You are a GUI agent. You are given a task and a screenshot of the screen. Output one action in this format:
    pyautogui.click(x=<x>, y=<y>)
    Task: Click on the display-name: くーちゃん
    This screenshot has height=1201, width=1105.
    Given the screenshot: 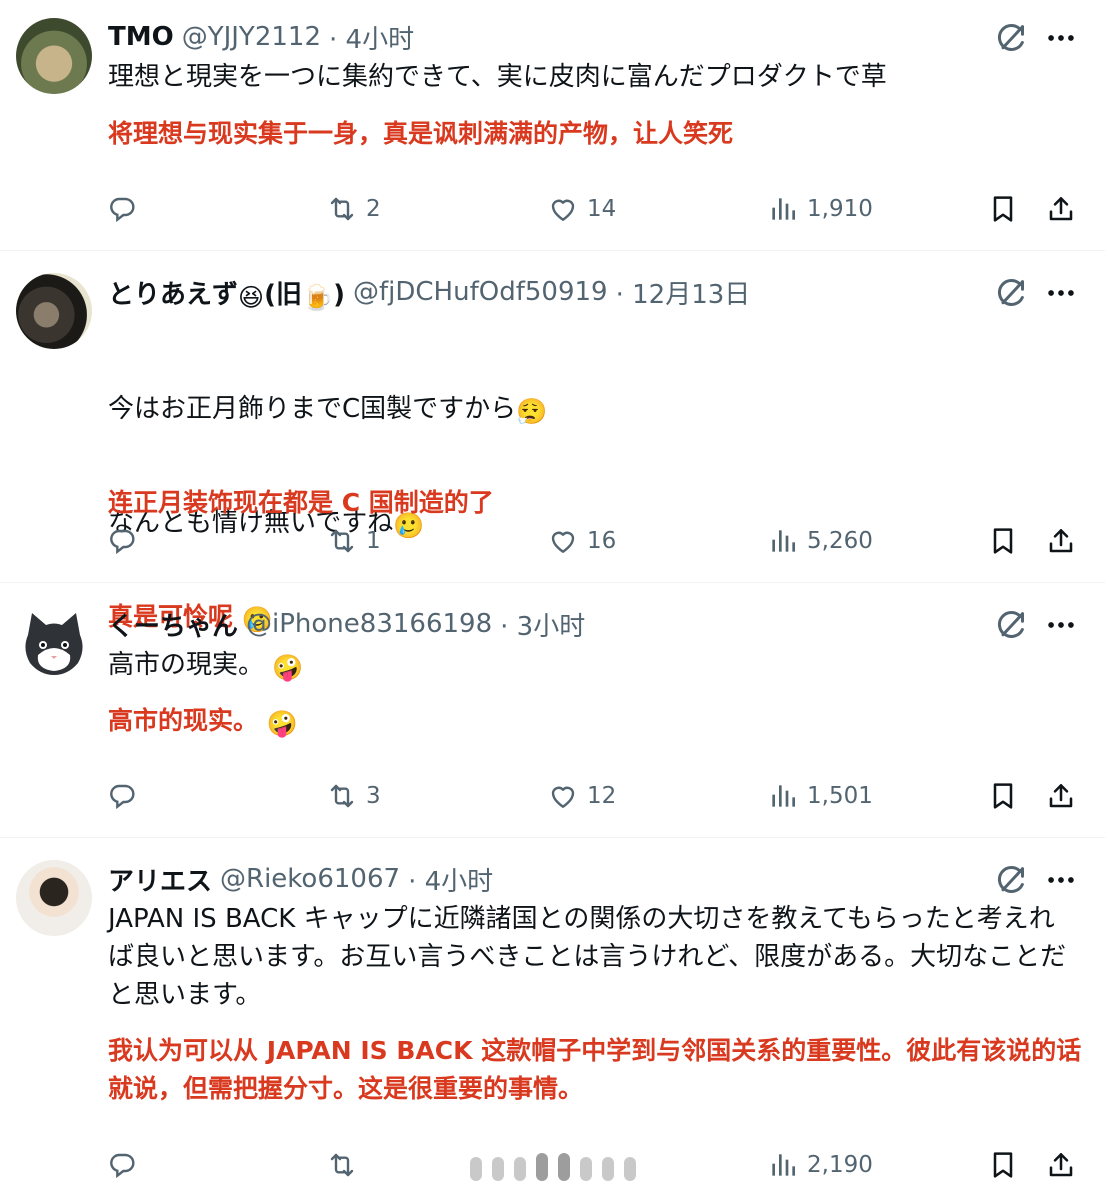 What is the action you would take?
    pyautogui.click(x=173, y=624)
    